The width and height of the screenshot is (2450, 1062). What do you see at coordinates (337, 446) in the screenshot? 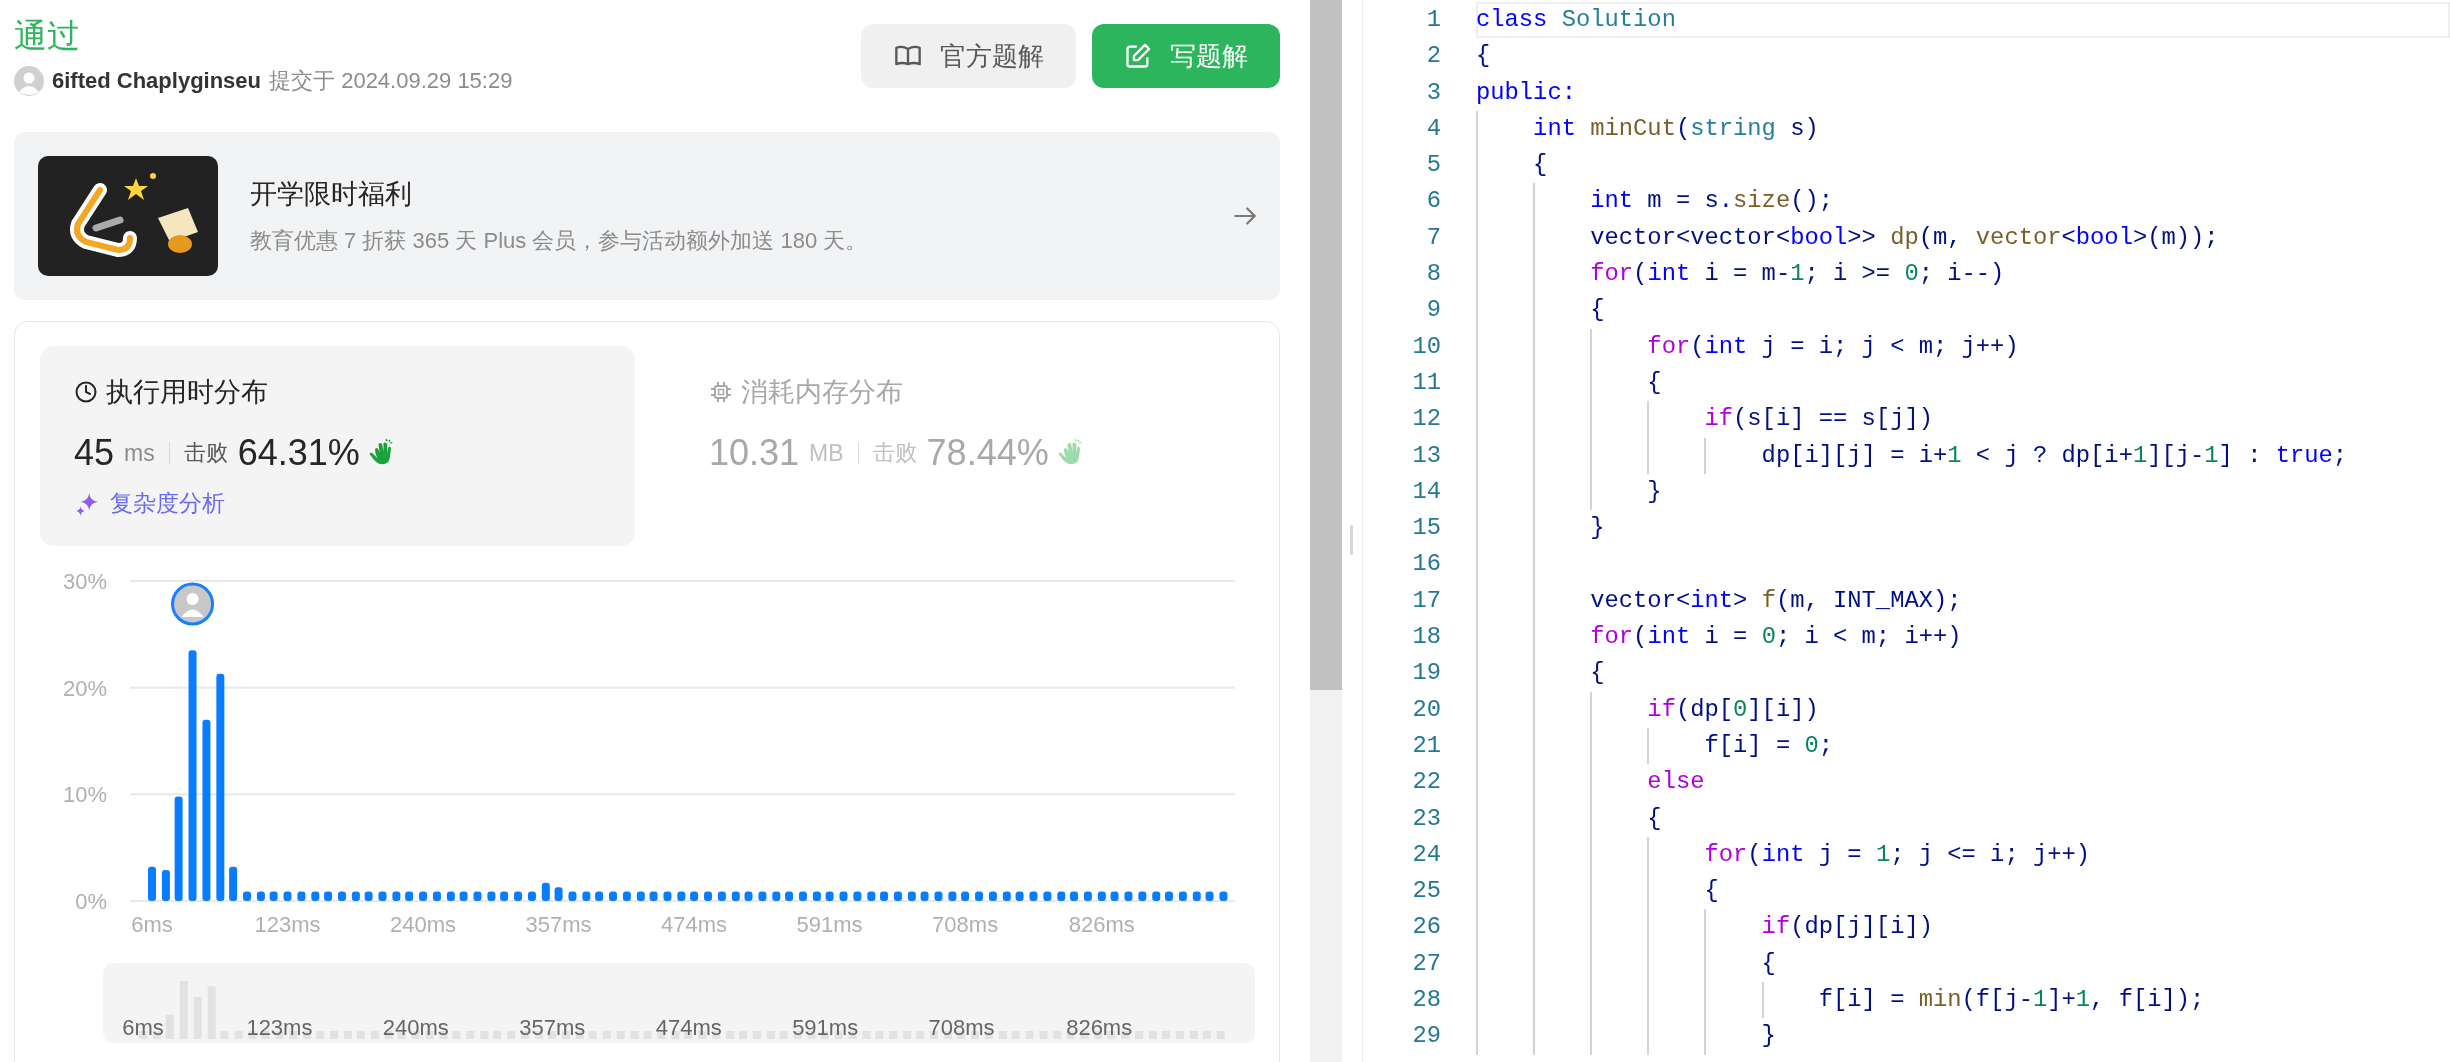
I see `stat-tab: 执行用时分布 45 ms 击败 64.31% 复杂度分析` at bounding box center [337, 446].